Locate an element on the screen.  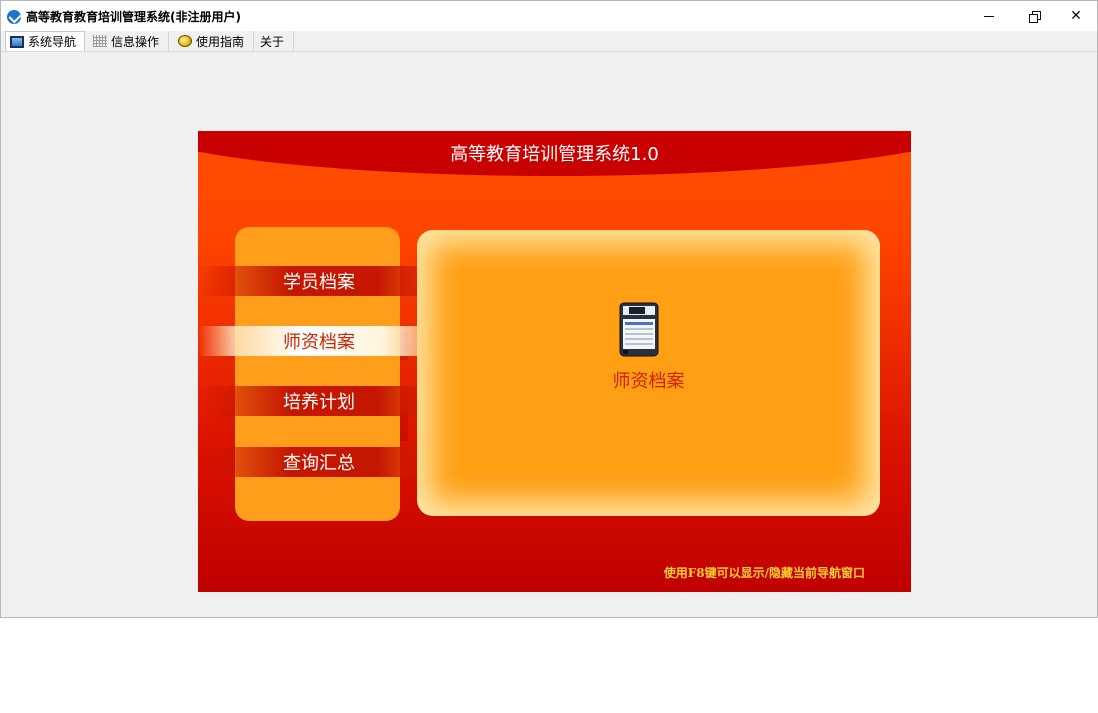
tab-bar: 系统导航 信息操作 使用指南 关于 is located at coordinates (549, 41).